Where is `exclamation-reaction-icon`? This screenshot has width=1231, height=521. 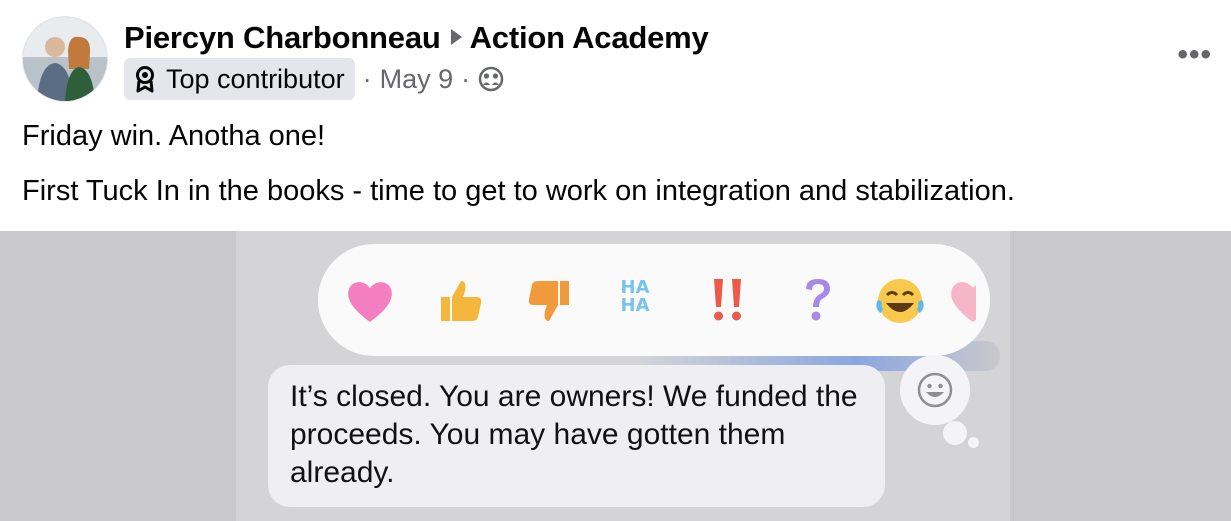 exclamation-reaction-icon is located at coordinates (728, 305).